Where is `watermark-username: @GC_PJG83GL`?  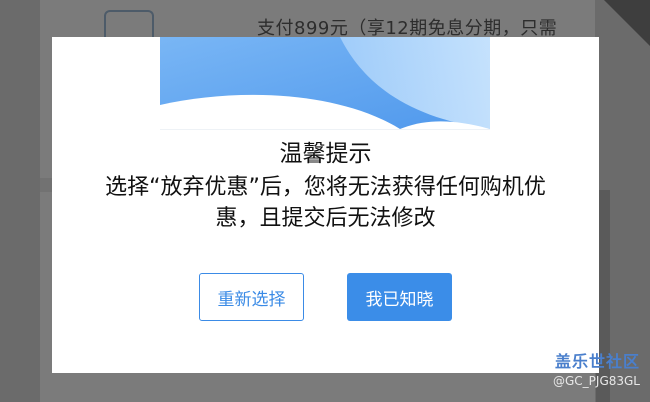 watermark-username: @GC_PJG83GL is located at coordinates (596, 381).